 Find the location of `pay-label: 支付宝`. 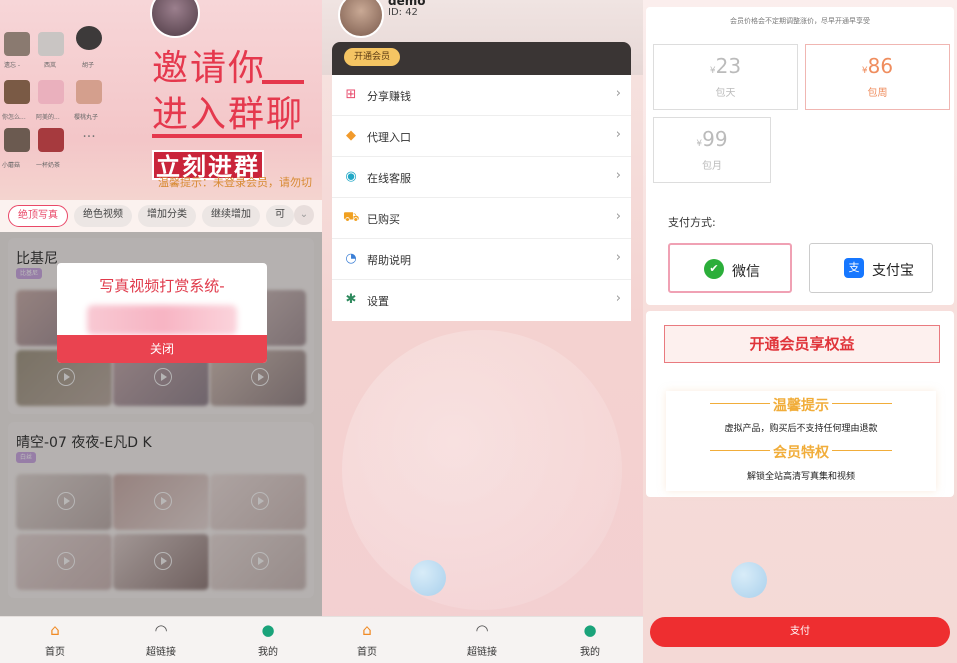

pay-label: 支付宝 is located at coordinates (893, 271).